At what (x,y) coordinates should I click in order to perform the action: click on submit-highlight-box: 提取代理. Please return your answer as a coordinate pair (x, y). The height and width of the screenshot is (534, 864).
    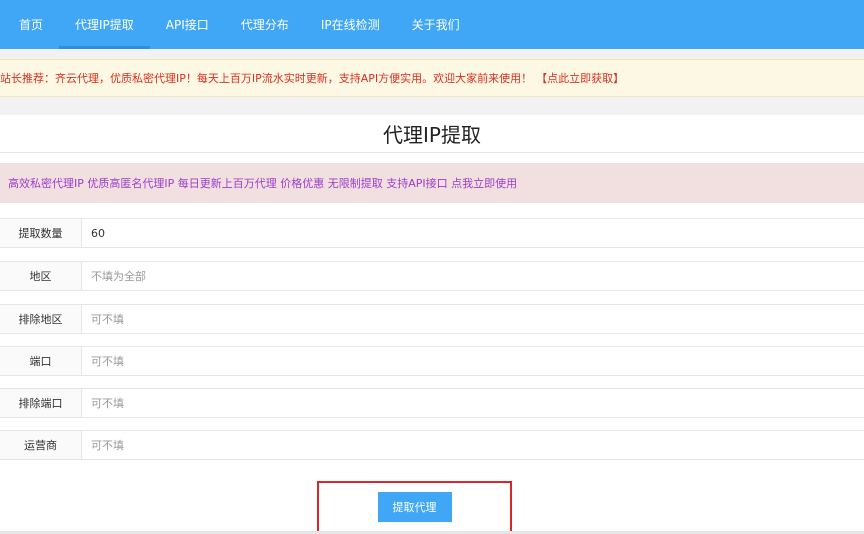
    Looking at the image, I should click on (414, 507).